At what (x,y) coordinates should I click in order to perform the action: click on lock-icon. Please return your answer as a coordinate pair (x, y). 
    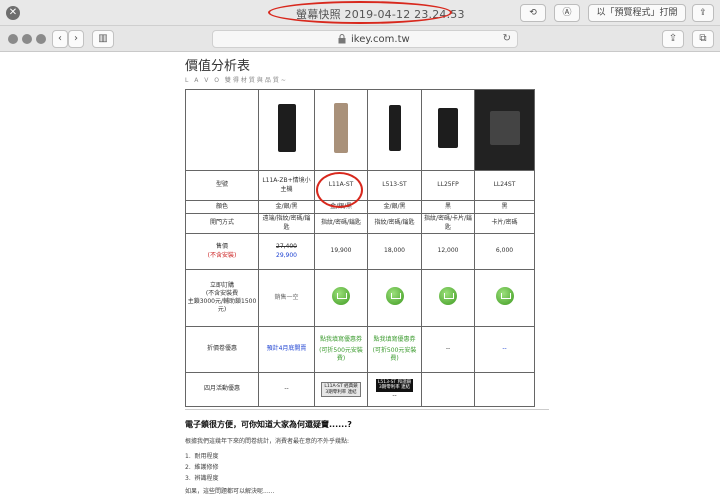
    Looking at the image, I should click on (342, 39).